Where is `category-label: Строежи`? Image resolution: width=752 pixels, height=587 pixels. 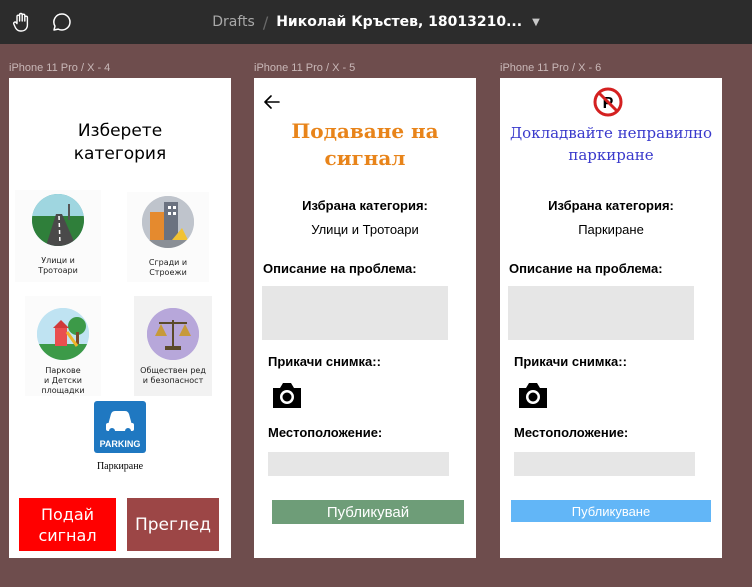
category-label: Строежи is located at coordinates (168, 272).